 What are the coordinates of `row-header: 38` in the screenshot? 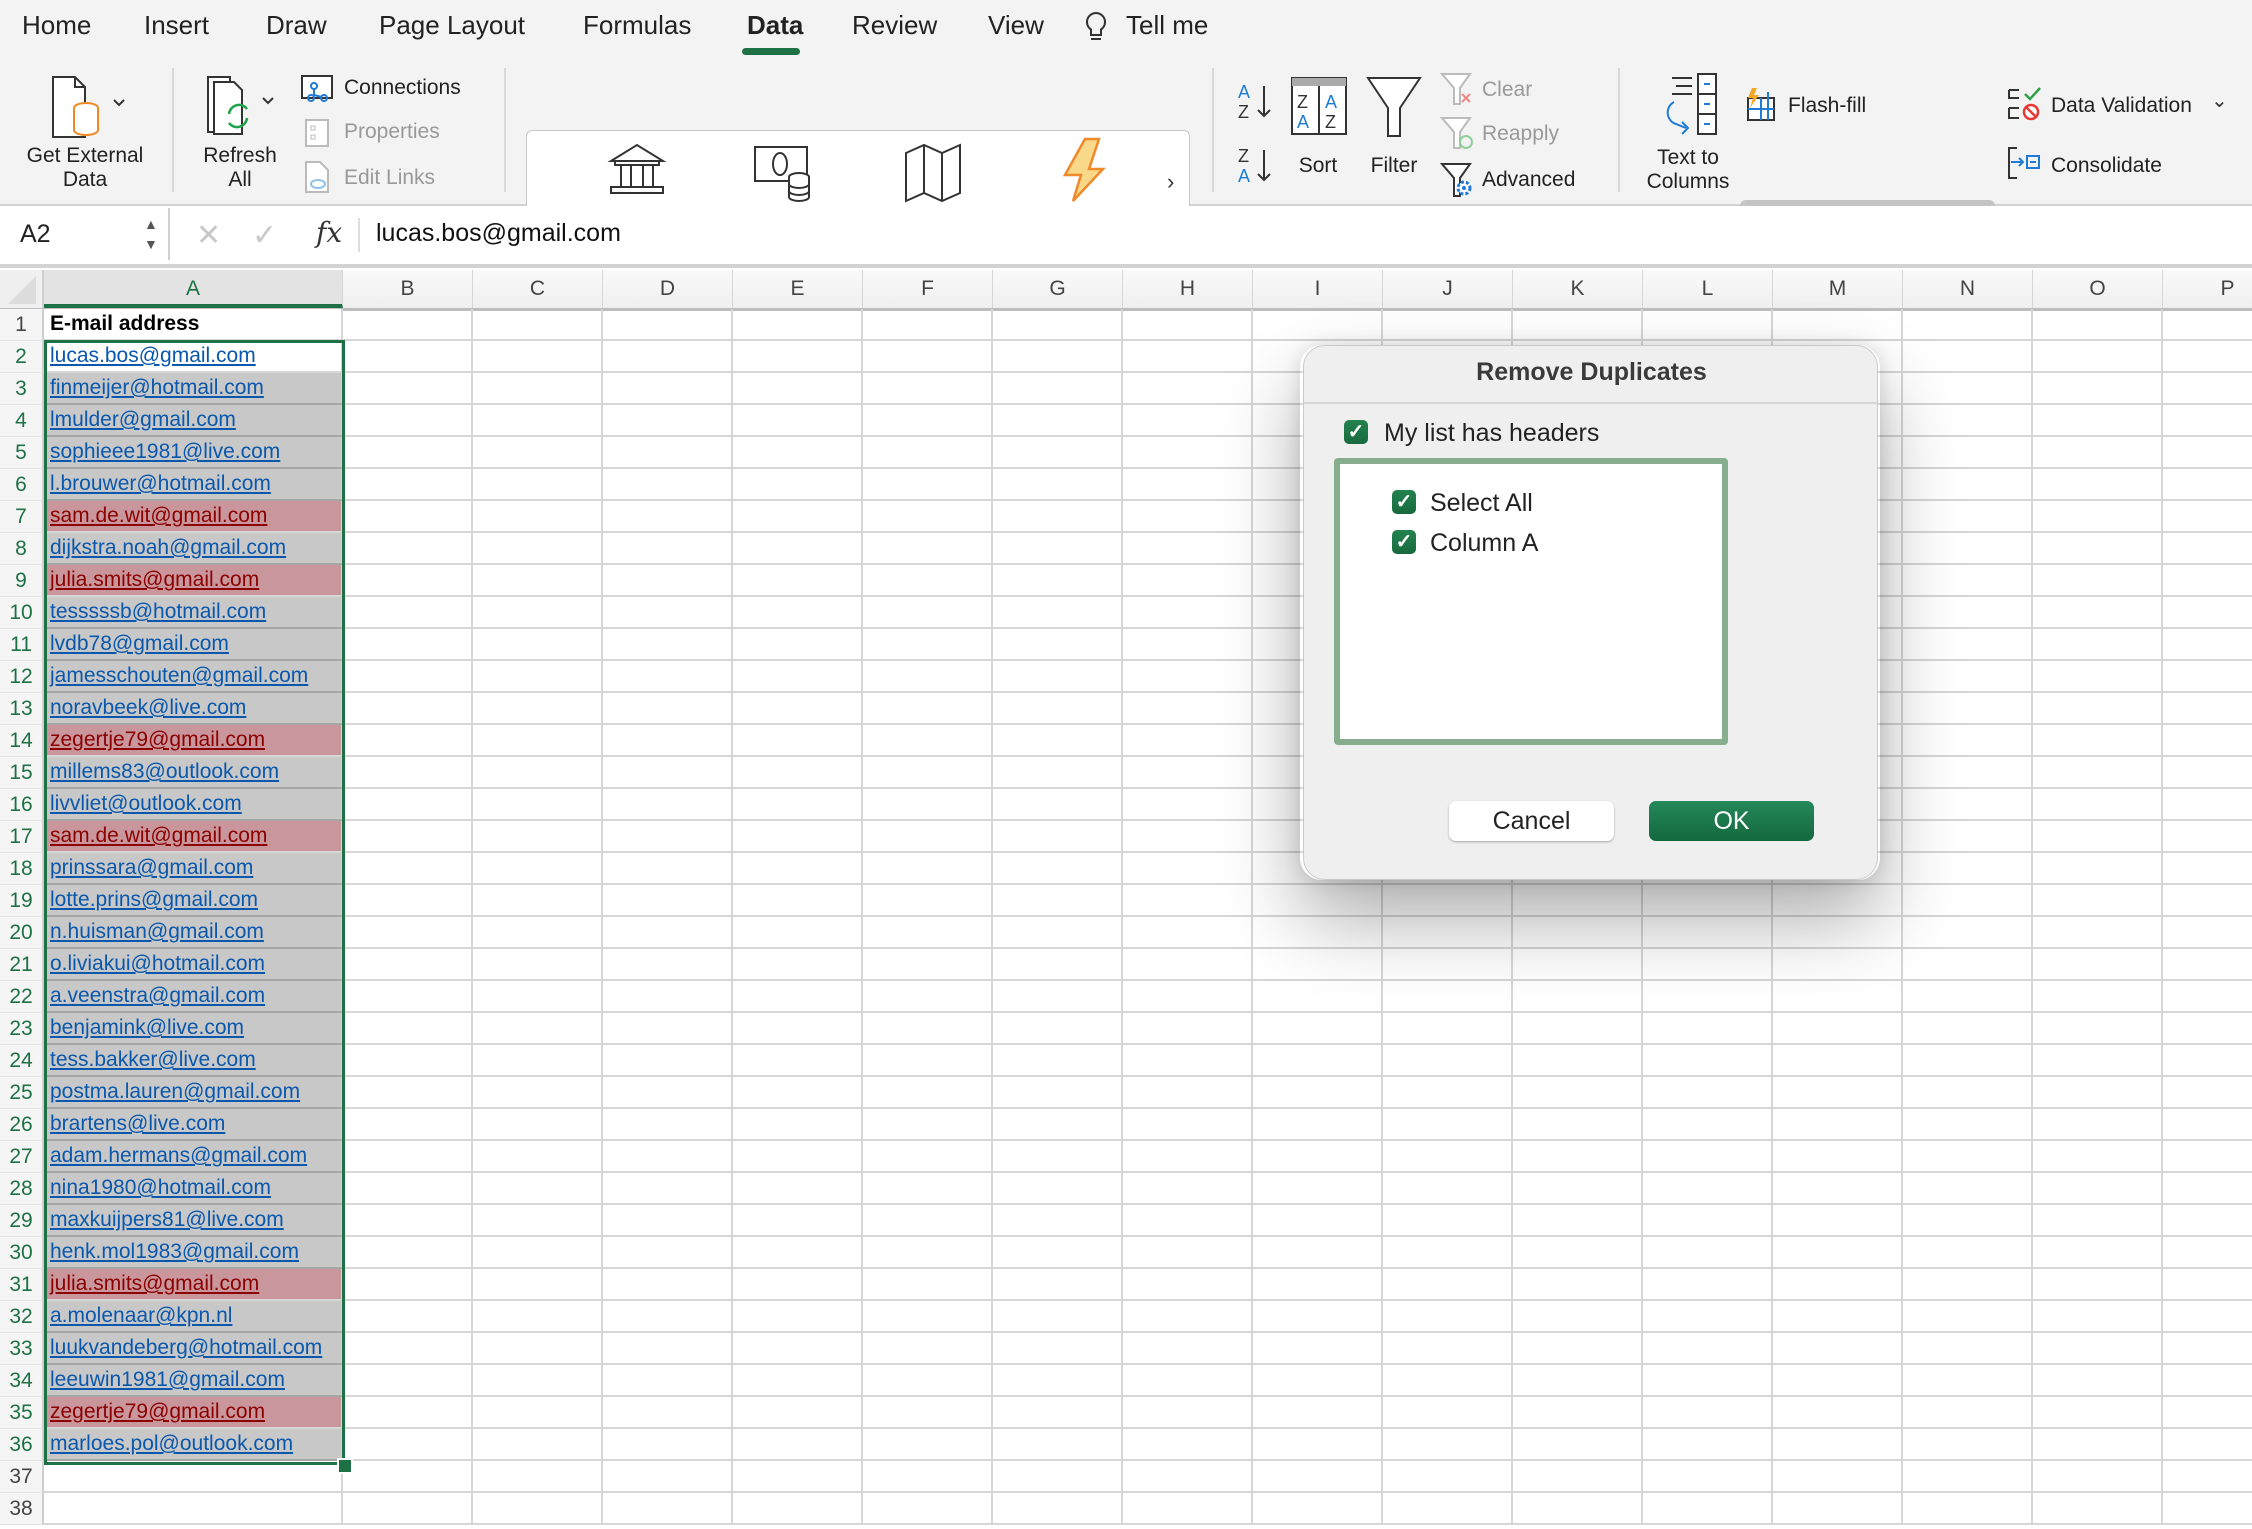 It's located at (22, 1509).